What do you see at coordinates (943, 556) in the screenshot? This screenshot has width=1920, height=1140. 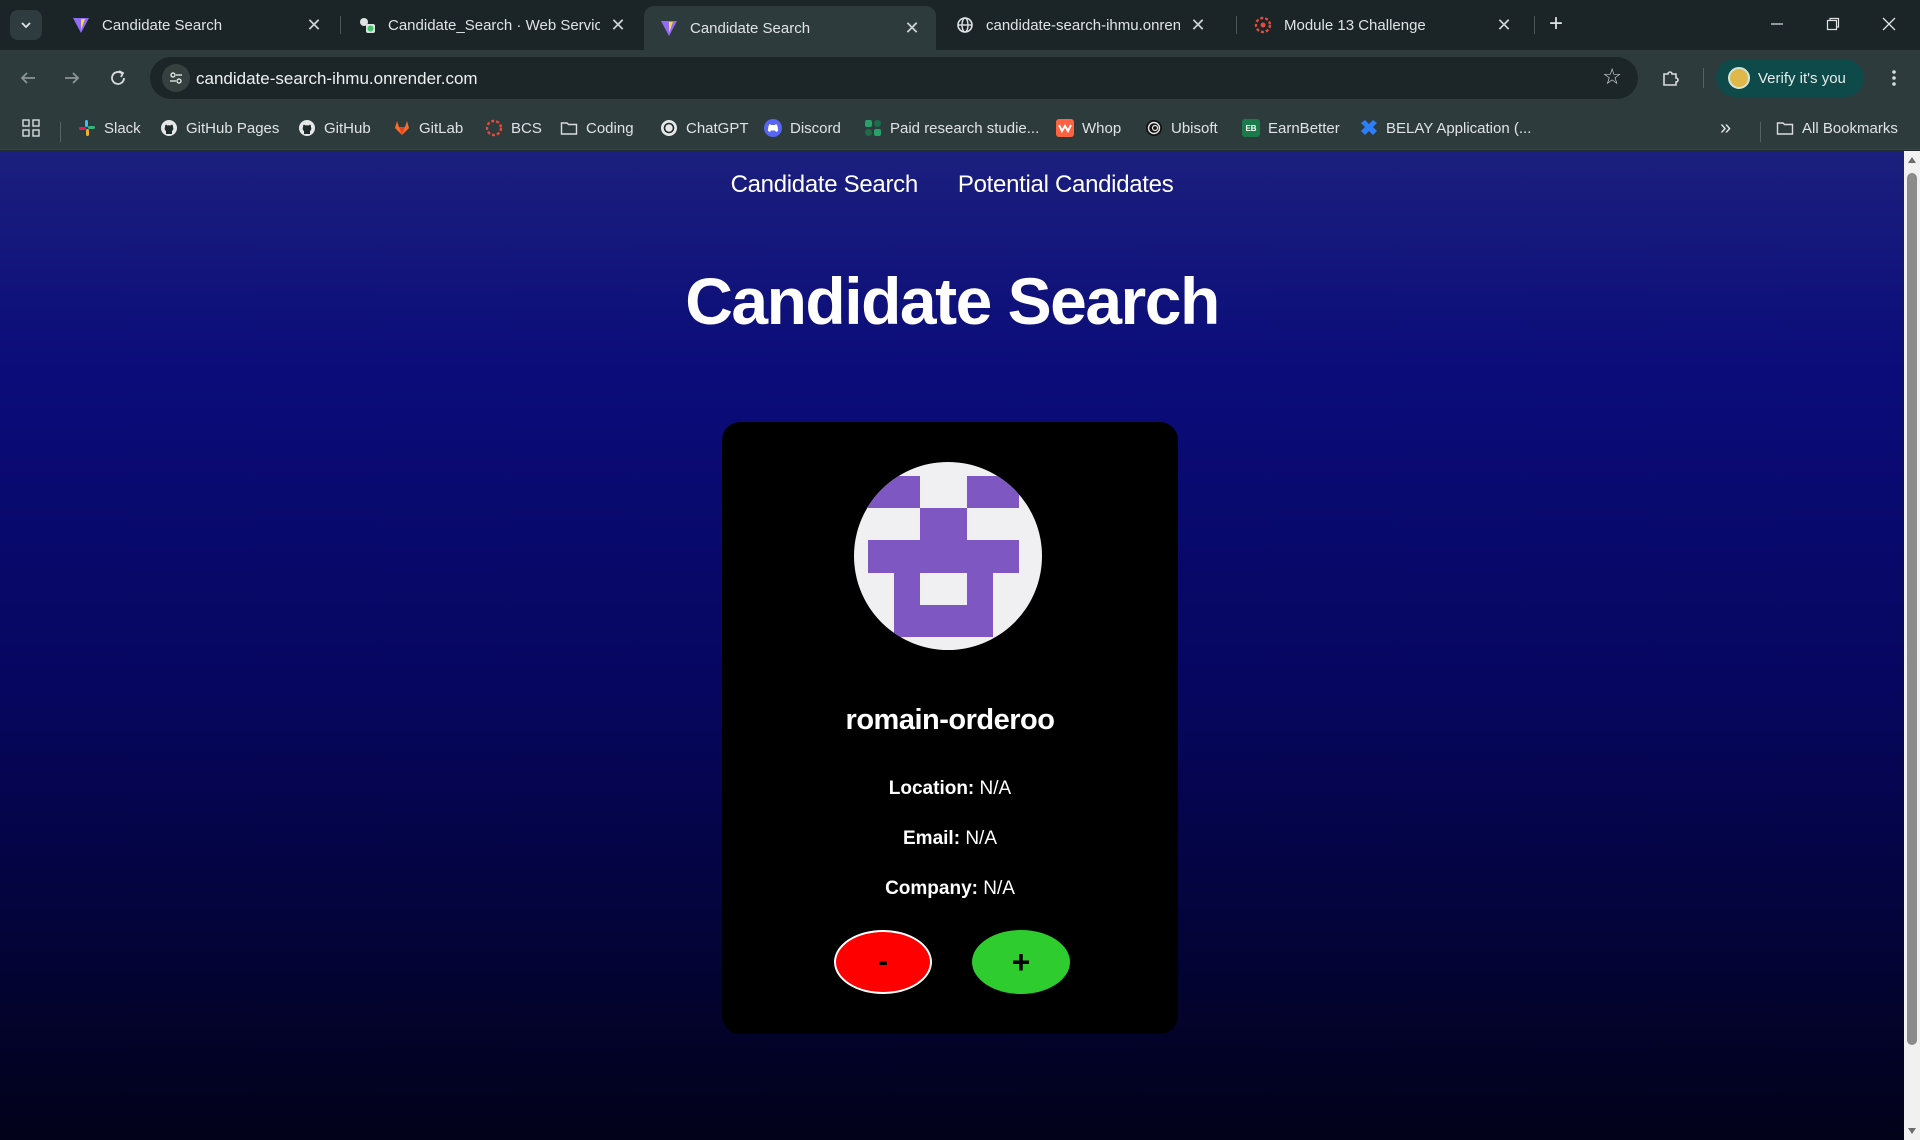 I see `identicon-avatar-icon` at bounding box center [943, 556].